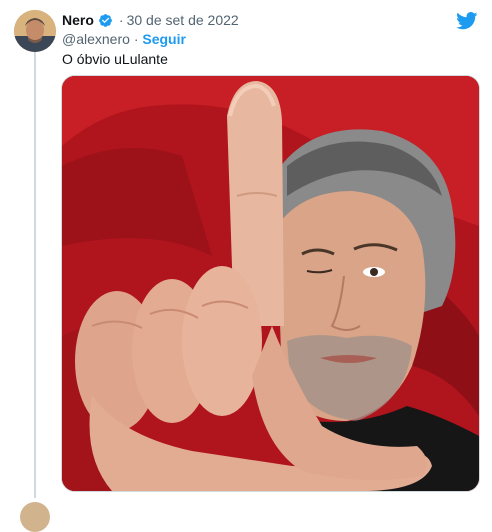 The width and height of the screenshot is (492, 532). What do you see at coordinates (96, 39) in the screenshot?
I see `author-handle: @alexnero` at bounding box center [96, 39].